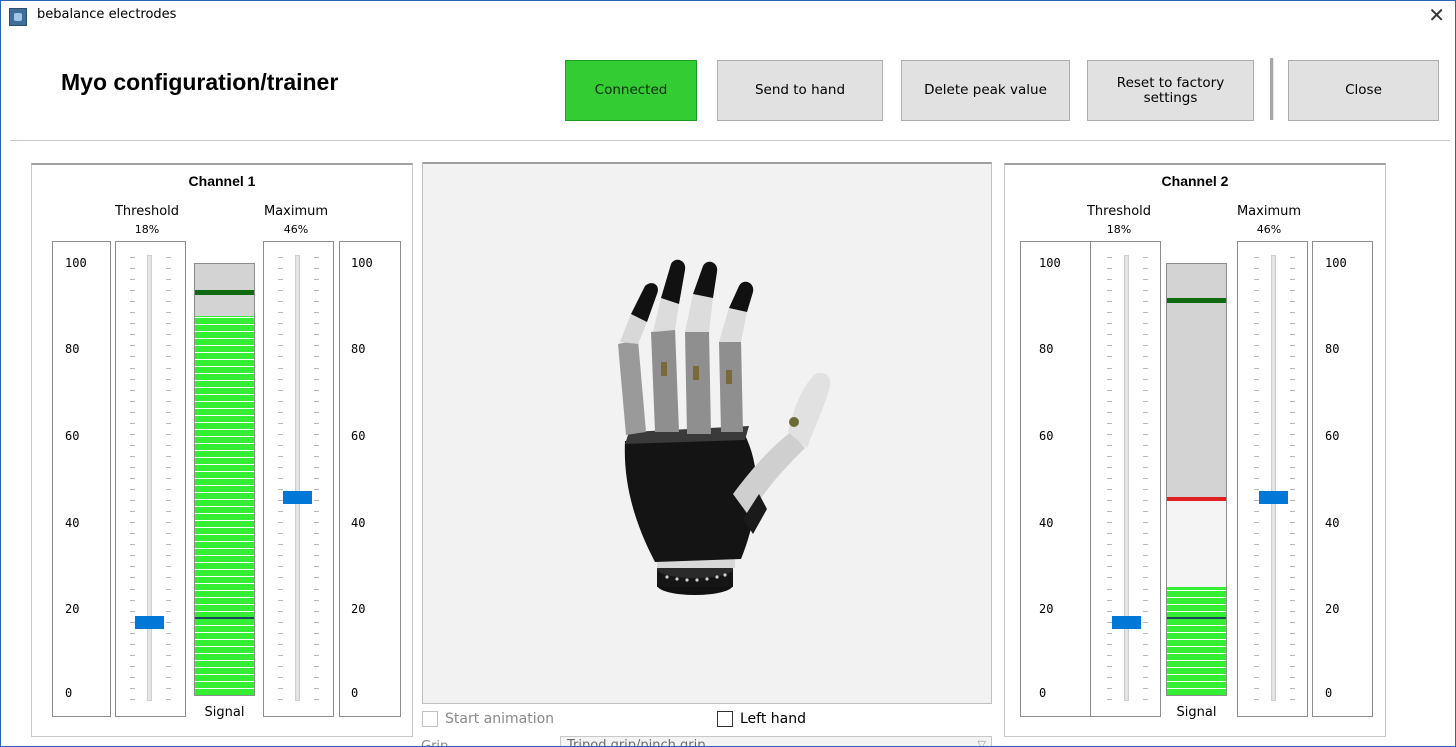 The height and width of the screenshot is (747, 1456). What do you see at coordinates (985, 90) in the screenshot?
I see `delete-peak-value-button: Delete peak value` at bounding box center [985, 90].